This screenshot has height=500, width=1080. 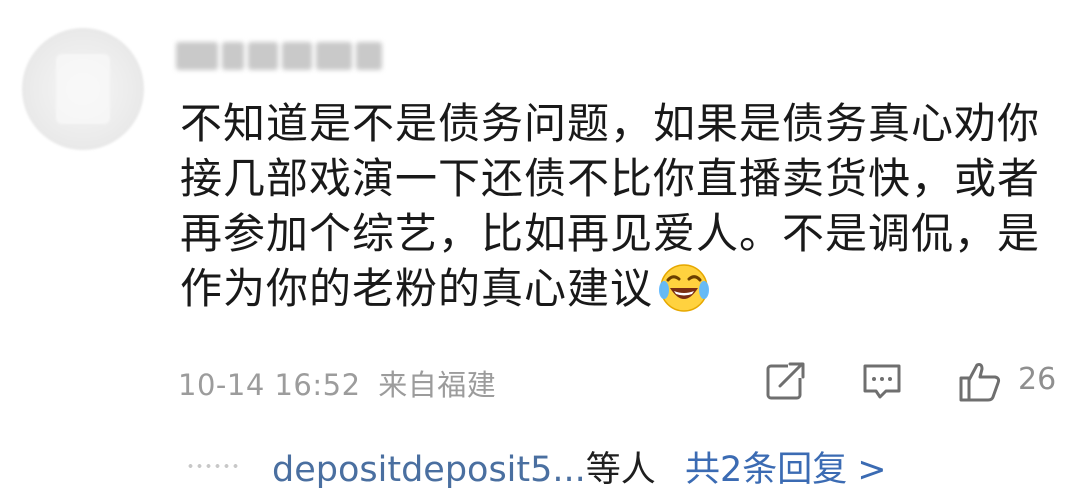 I want to click on comment-meta: 10-14 16:52 来自福建, so click(x=337, y=383).